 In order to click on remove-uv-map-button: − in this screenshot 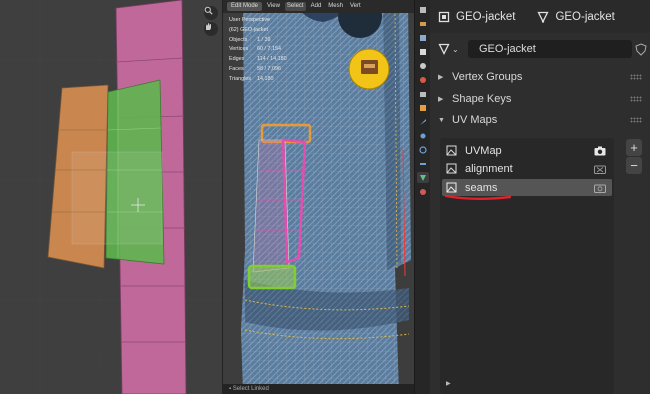, I will do `click(634, 165)`.